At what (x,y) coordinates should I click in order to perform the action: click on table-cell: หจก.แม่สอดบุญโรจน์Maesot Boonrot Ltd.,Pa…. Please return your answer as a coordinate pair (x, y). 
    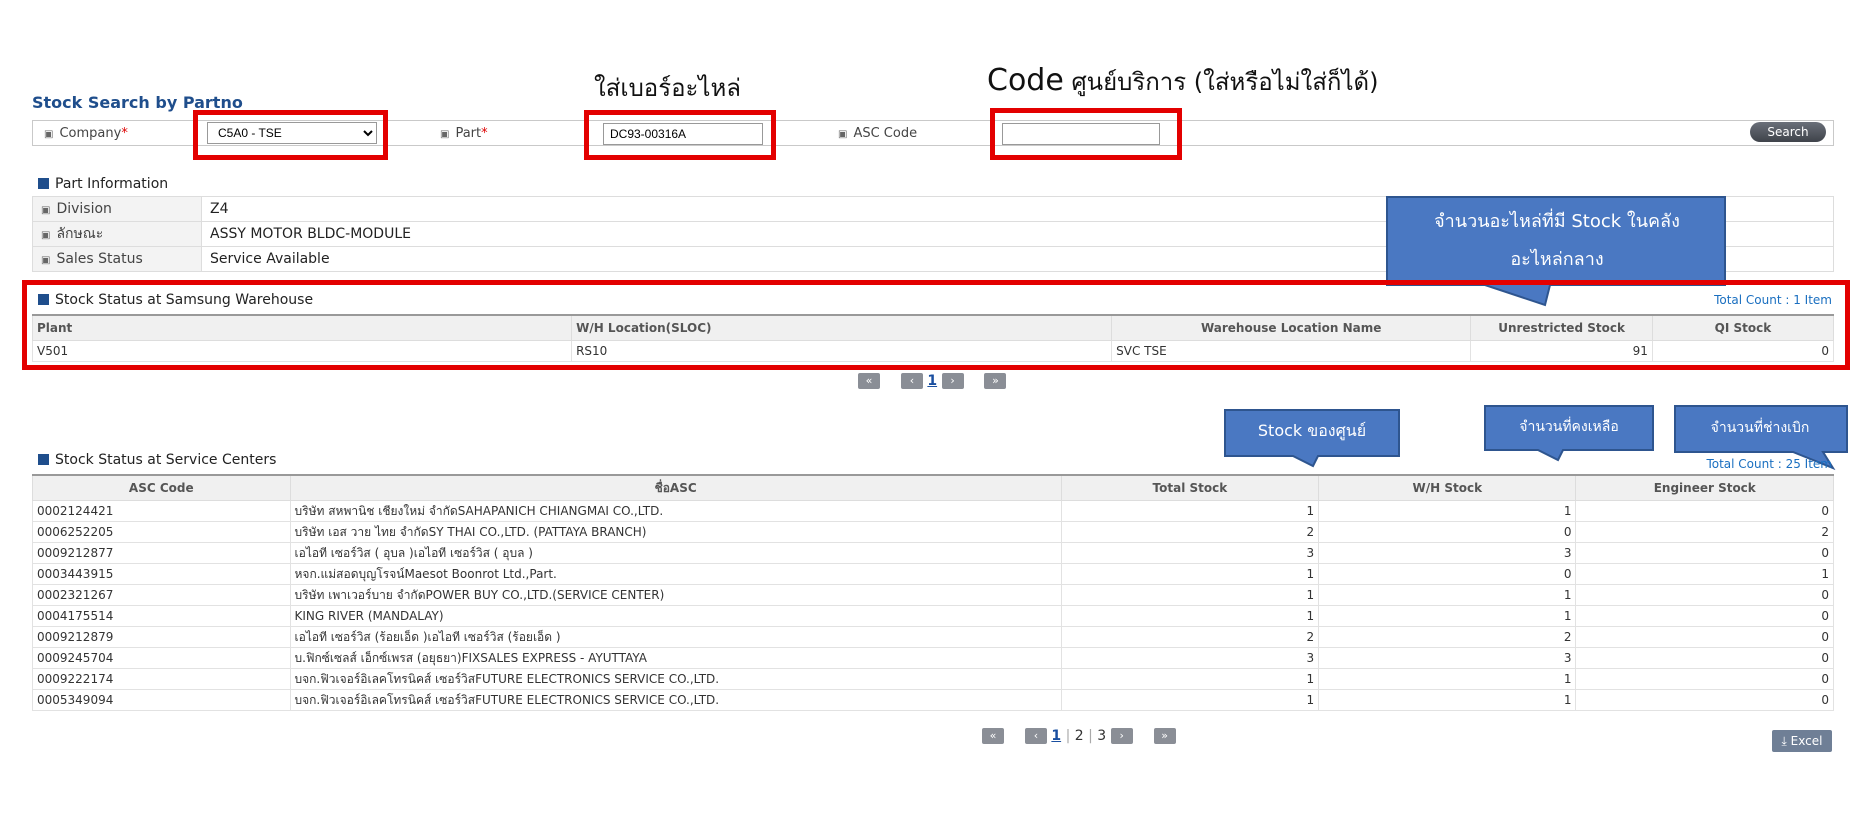
    Looking at the image, I should click on (675, 574).